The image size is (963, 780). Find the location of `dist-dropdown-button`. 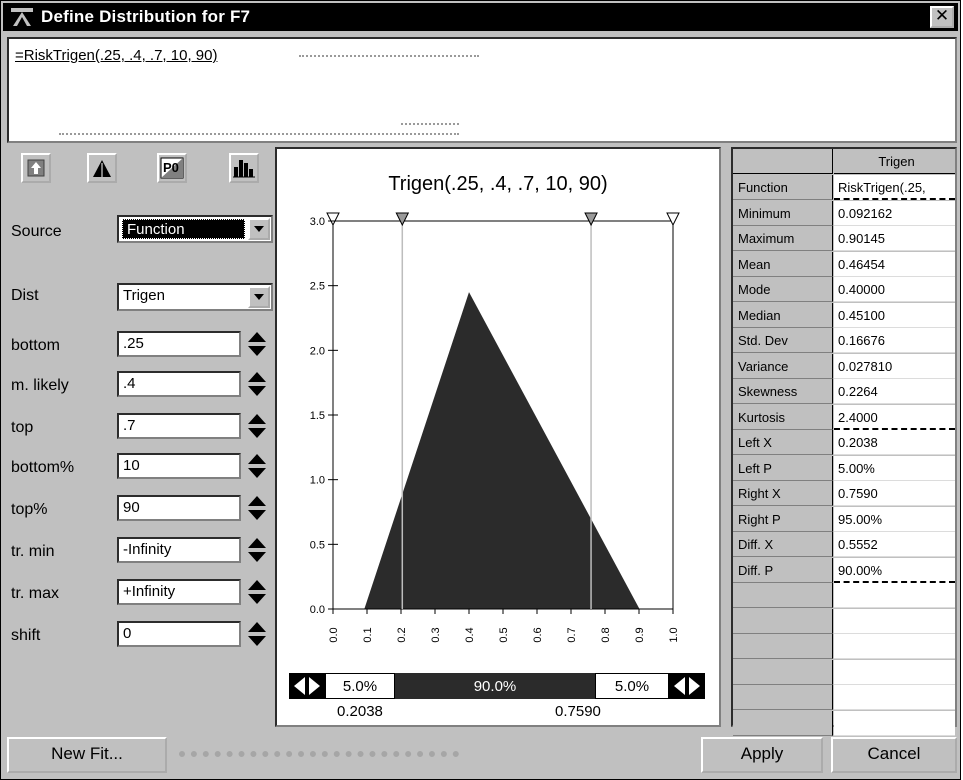

dist-dropdown-button is located at coordinates (259, 297).